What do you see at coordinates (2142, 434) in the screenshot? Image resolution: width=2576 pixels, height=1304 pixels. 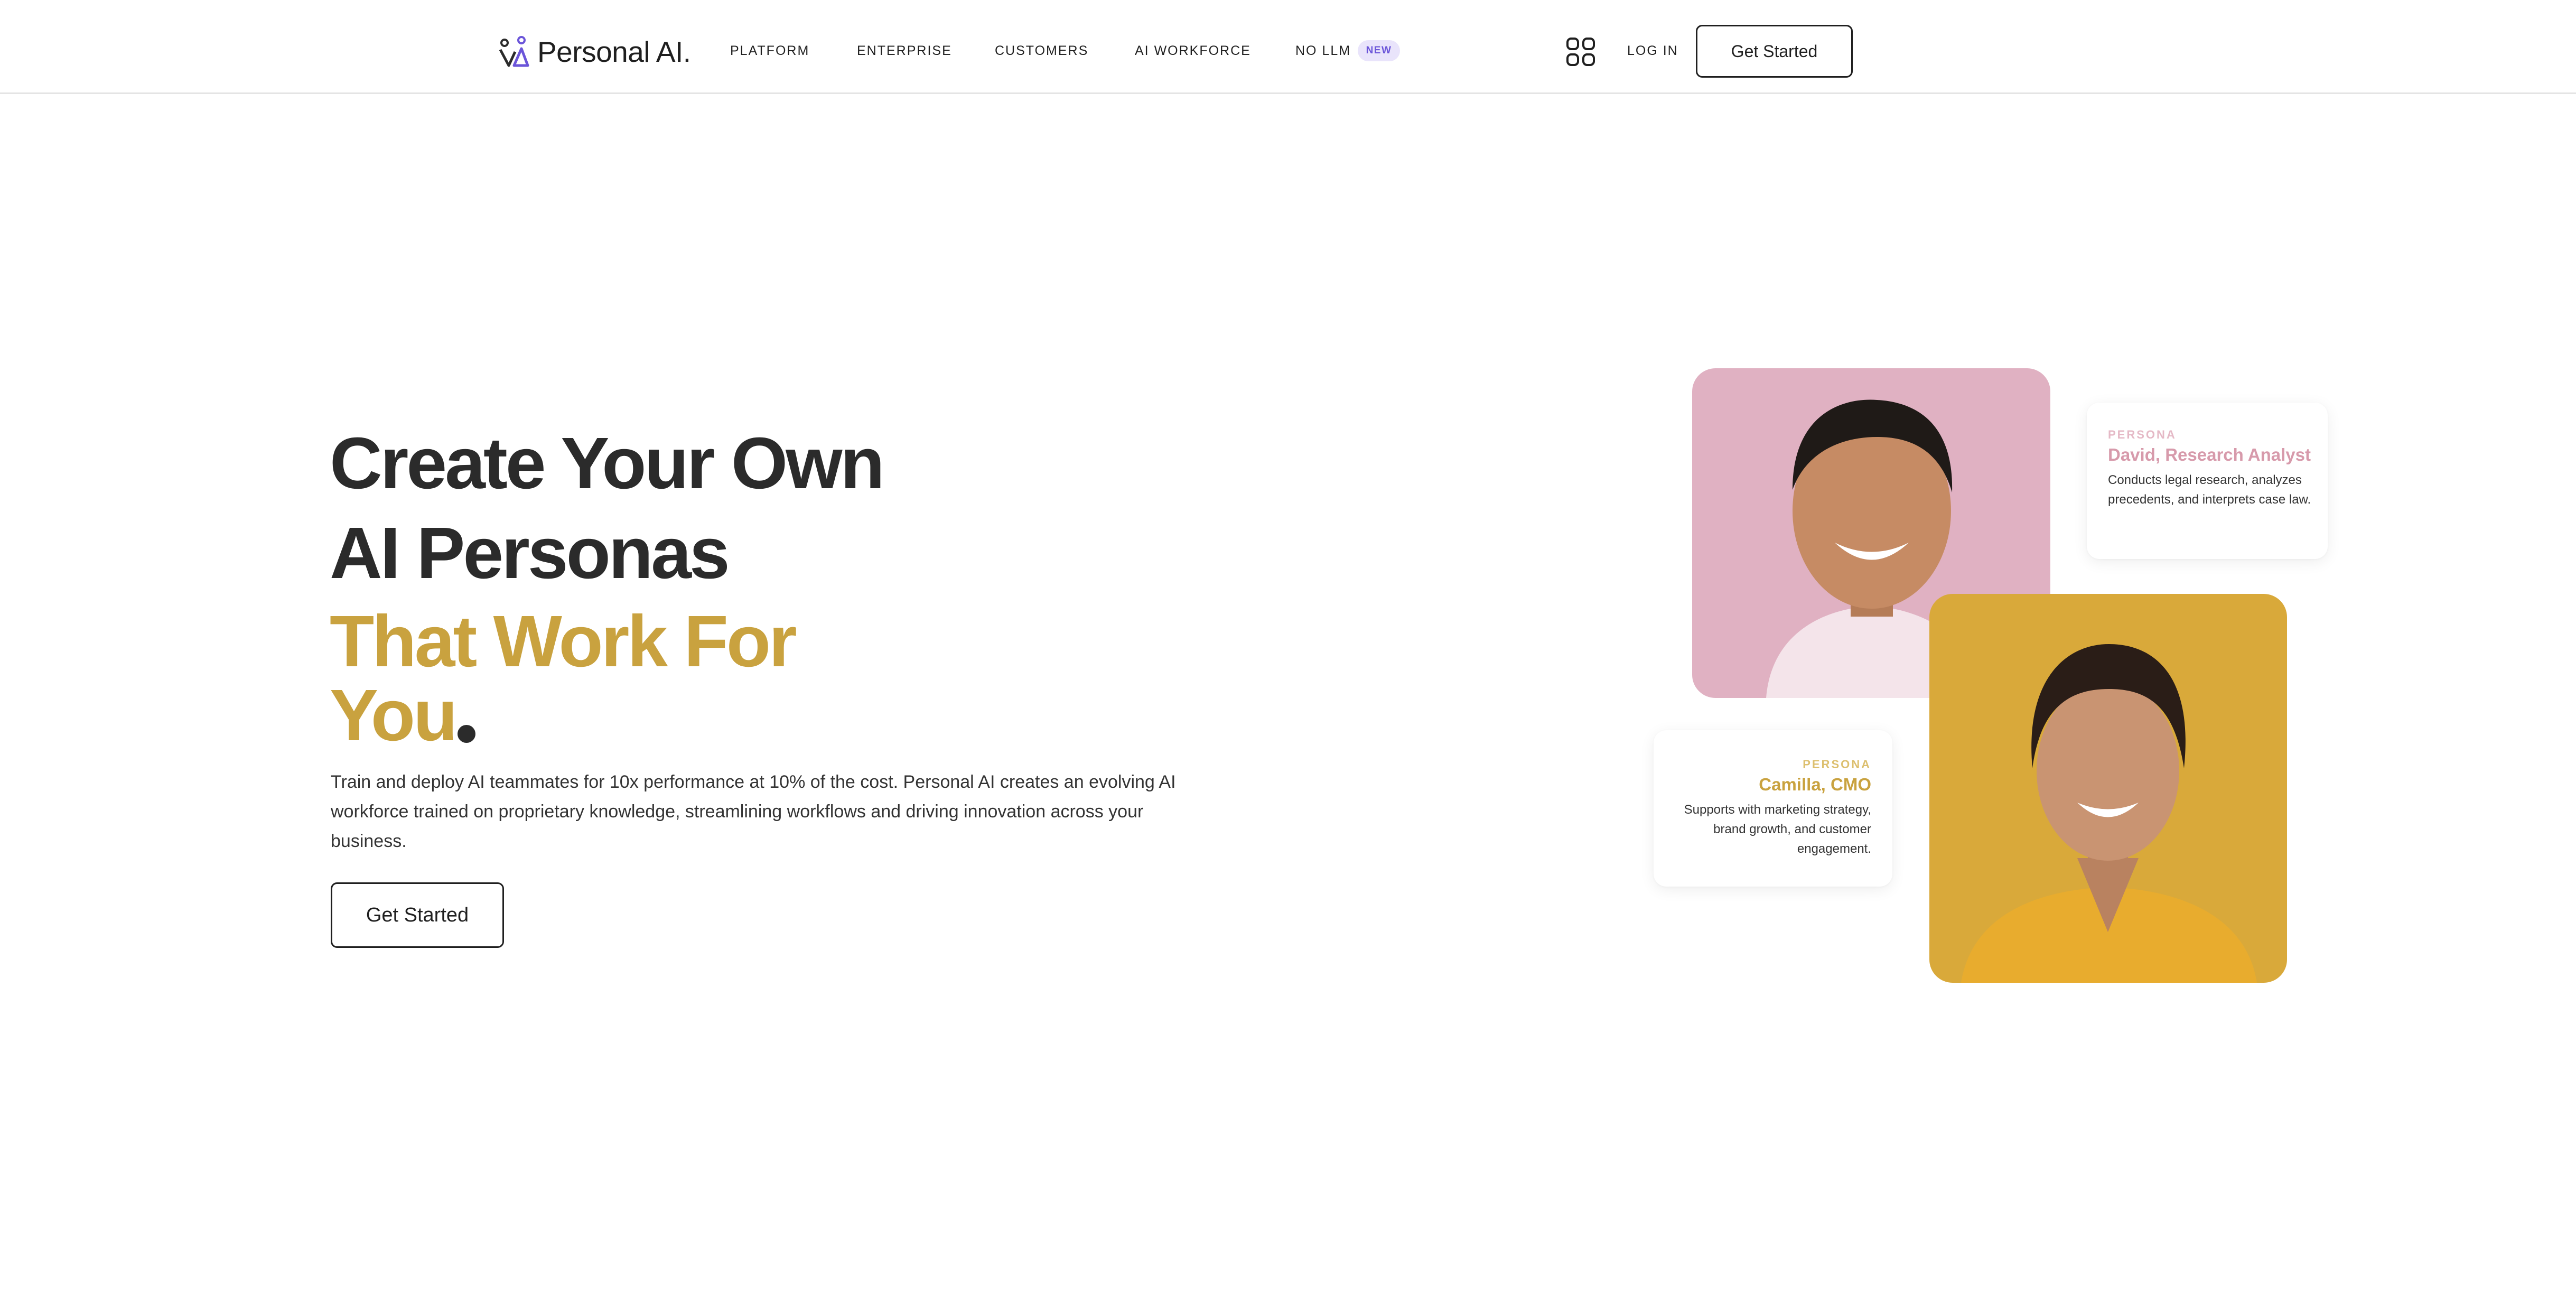 I see `persona-card-david-label: PERSONA` at bounding box center [2142, 434].